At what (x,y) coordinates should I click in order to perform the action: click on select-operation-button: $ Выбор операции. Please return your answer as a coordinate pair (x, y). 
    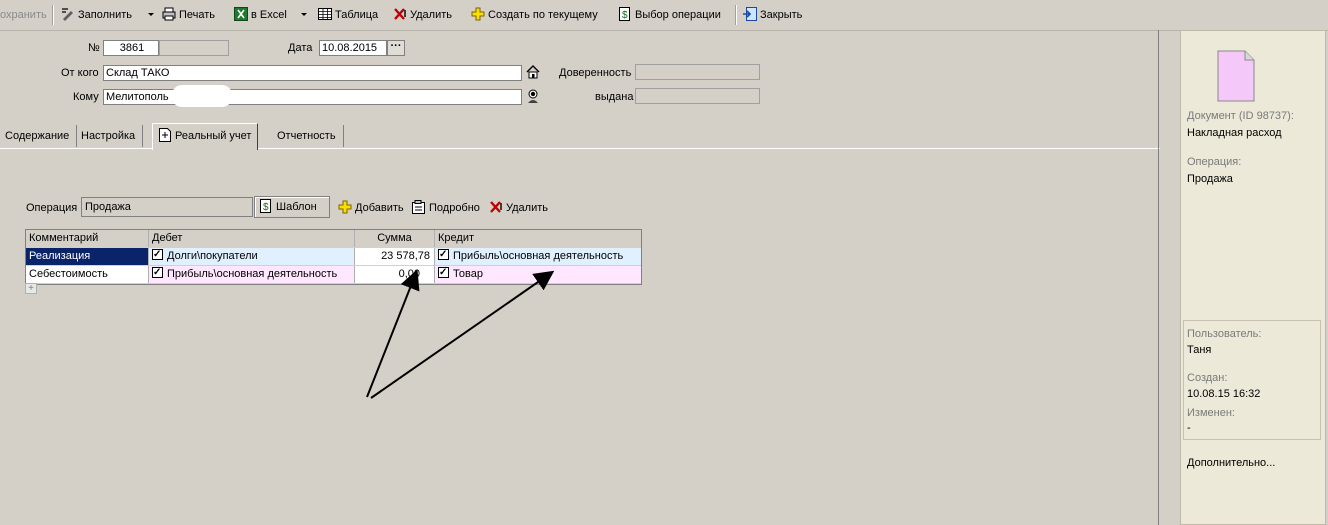
    Looking at the image, I should click on (669, 15).